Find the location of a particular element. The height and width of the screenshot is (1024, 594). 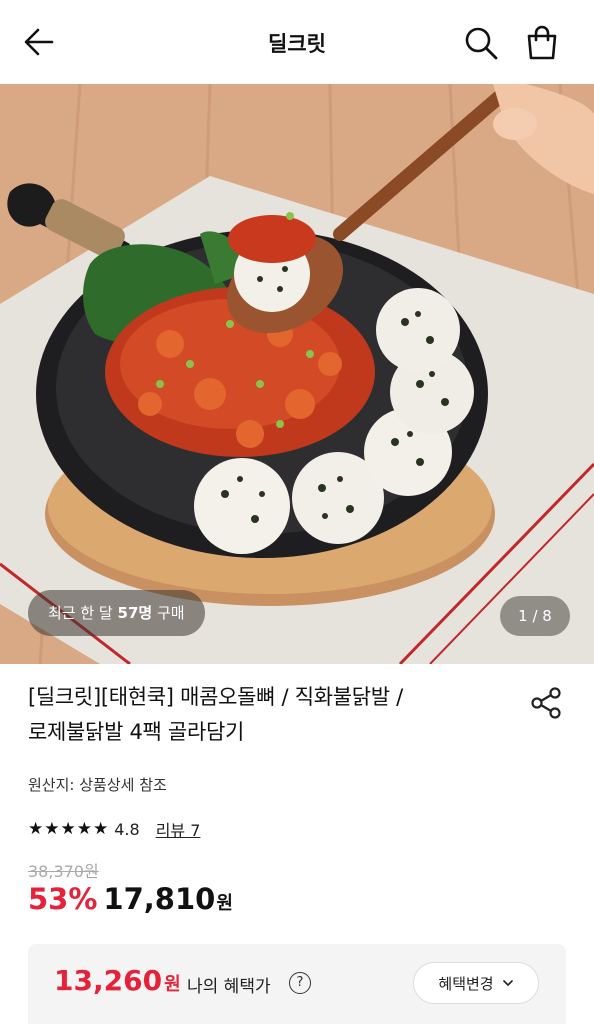

rating-value: 4.8 is located at coordinates (127, 829).